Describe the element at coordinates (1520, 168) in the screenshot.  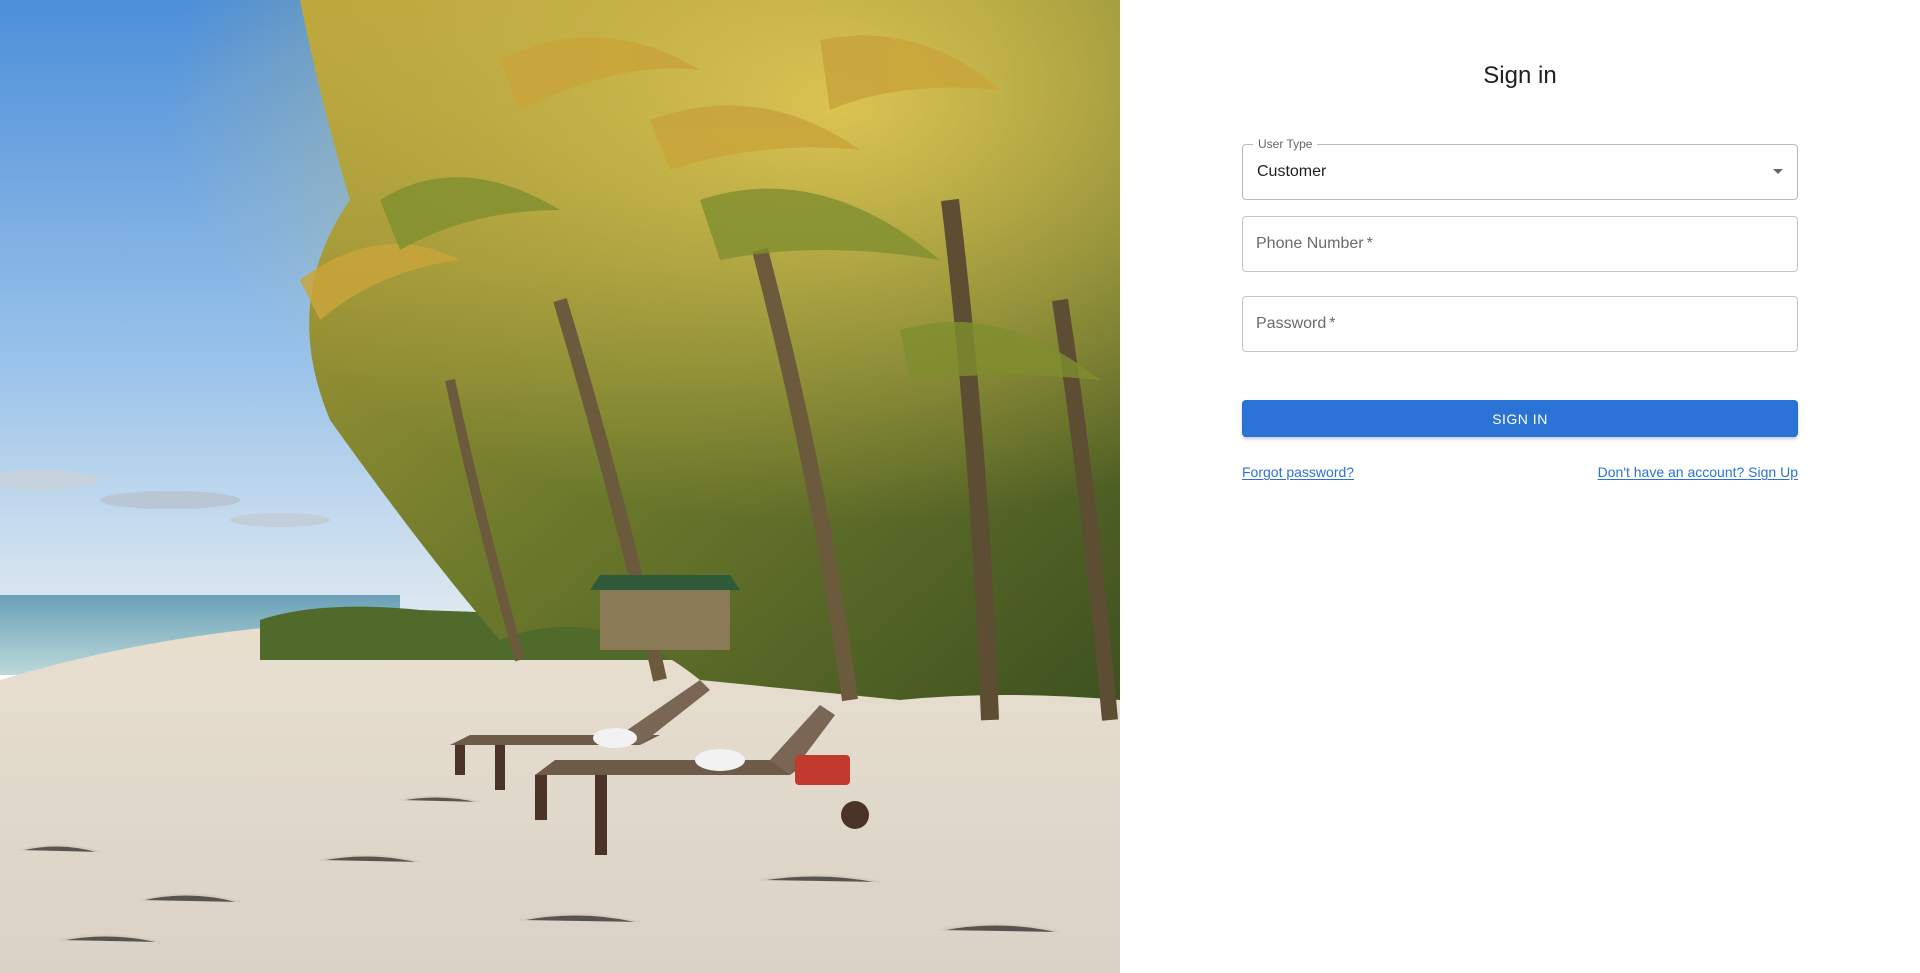
I see `user-type-select: User Type Customer` at that location.